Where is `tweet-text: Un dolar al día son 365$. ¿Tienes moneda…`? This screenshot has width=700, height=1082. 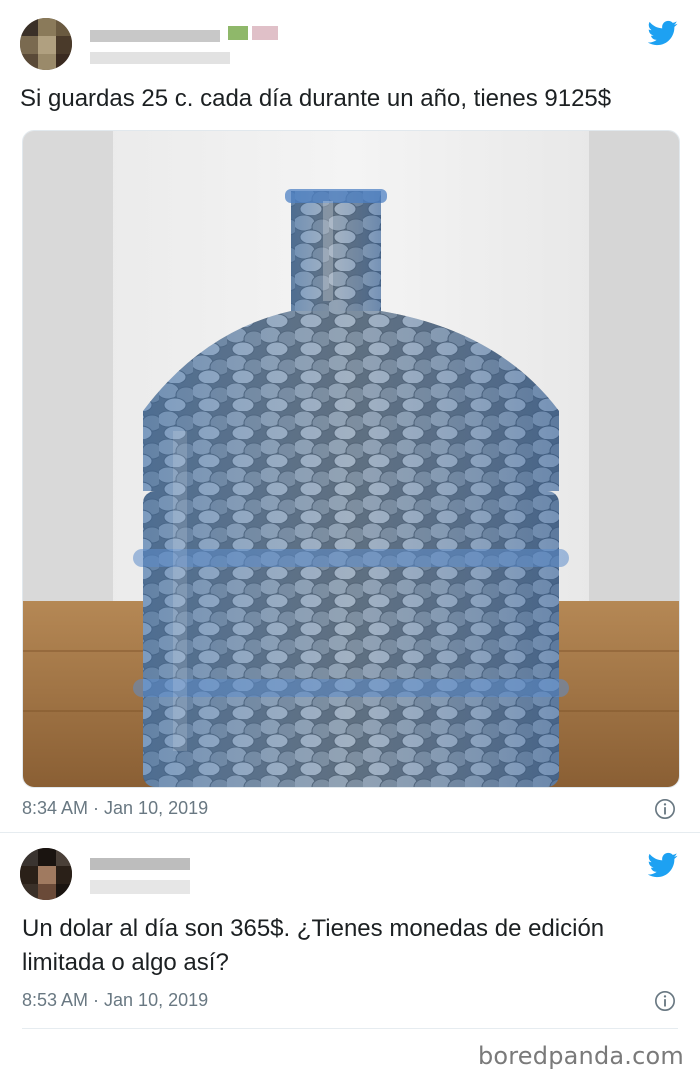
tweet-text: Un dolar al día son 365$. ¿Tienes moneda… is located at coordinates (316, 945).